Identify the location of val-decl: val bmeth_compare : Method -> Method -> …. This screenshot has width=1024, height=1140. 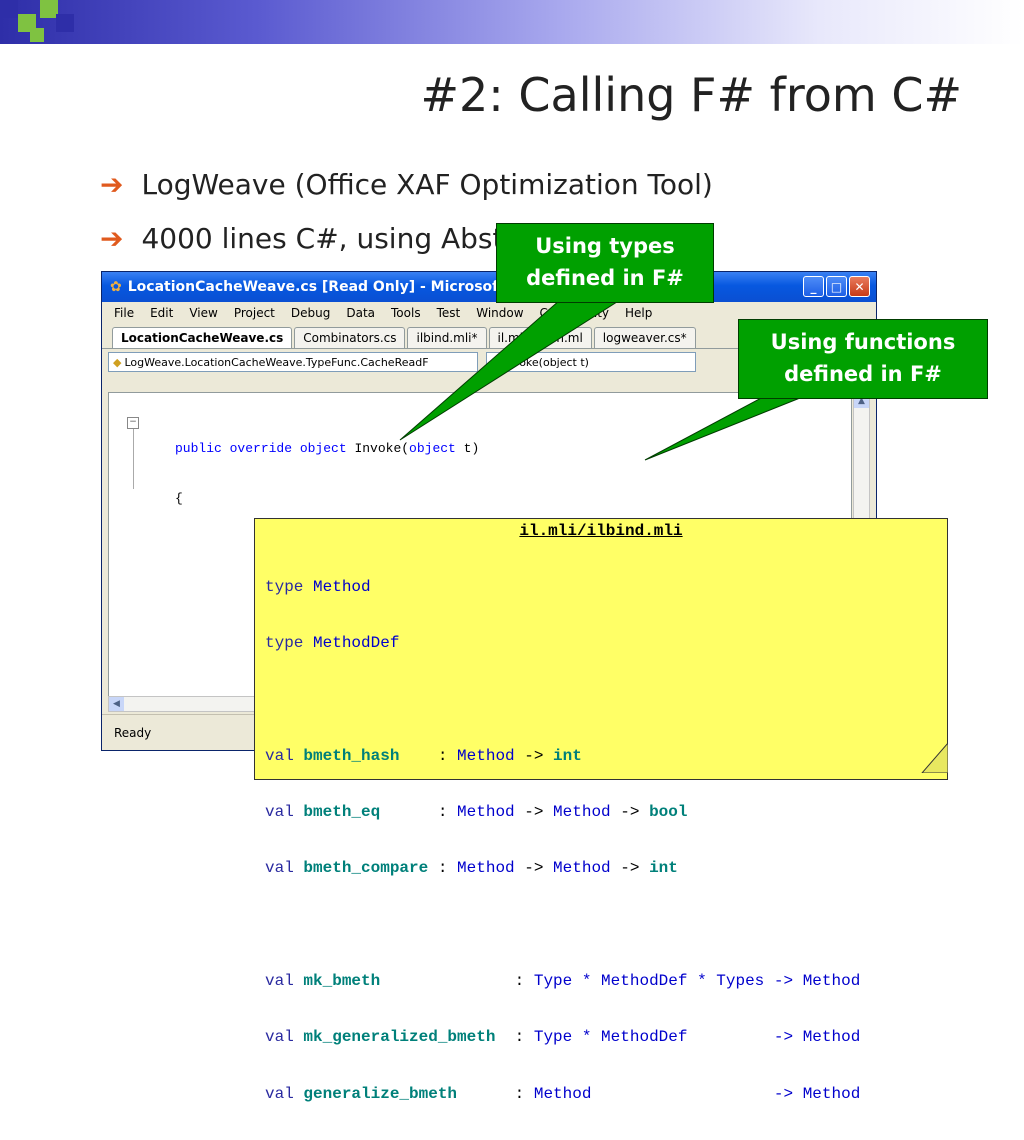
(471, 868).